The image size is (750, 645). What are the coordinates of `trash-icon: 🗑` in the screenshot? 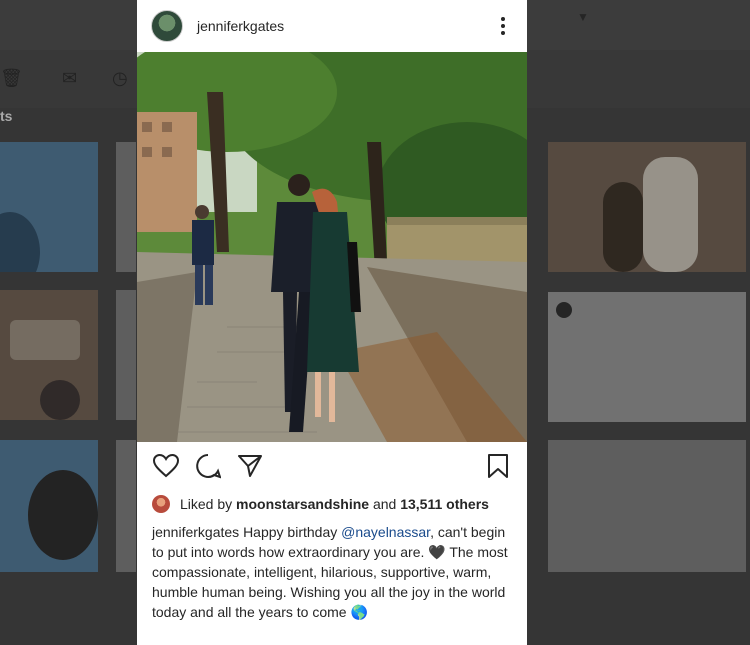 It's located at (11, 78).